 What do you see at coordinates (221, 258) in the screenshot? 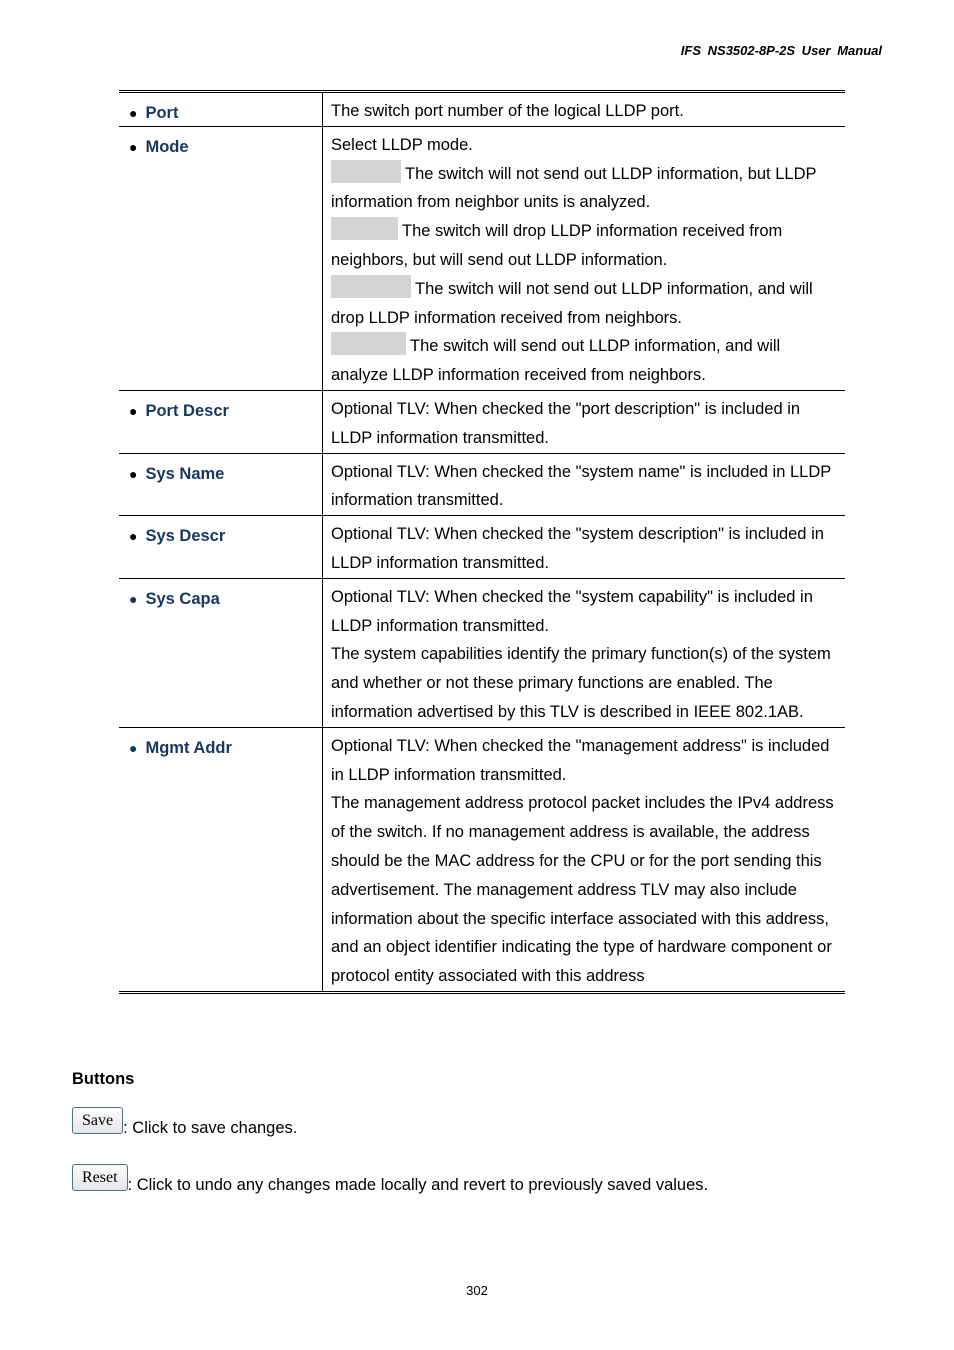
I see `param-name-cell: ● Mode` at bounding box center [221, 258].